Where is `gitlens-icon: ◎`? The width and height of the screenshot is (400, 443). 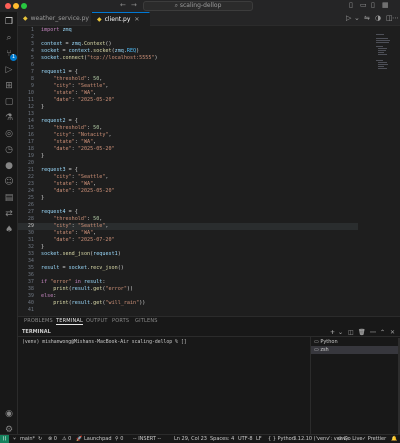 gitlens-icon: ◎ is located at coordinates (9, 134).